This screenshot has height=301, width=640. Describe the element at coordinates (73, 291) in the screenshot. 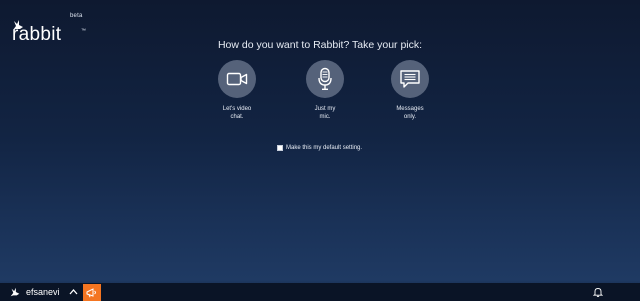

I see `chevron-up-icon` at that location.